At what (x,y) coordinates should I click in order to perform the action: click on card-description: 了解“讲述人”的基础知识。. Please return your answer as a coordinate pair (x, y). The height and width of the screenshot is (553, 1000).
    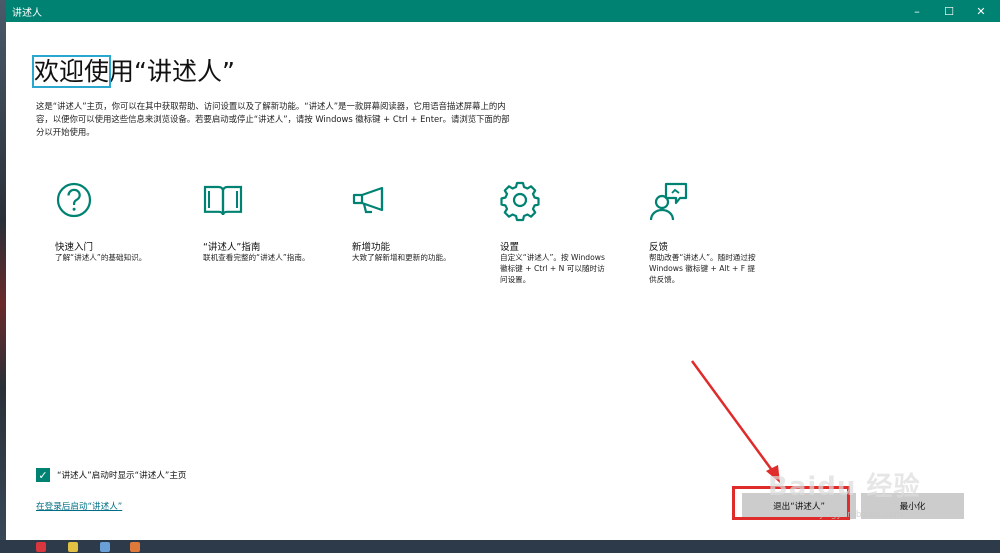
    Looking at the image, I should click on (101, 257).